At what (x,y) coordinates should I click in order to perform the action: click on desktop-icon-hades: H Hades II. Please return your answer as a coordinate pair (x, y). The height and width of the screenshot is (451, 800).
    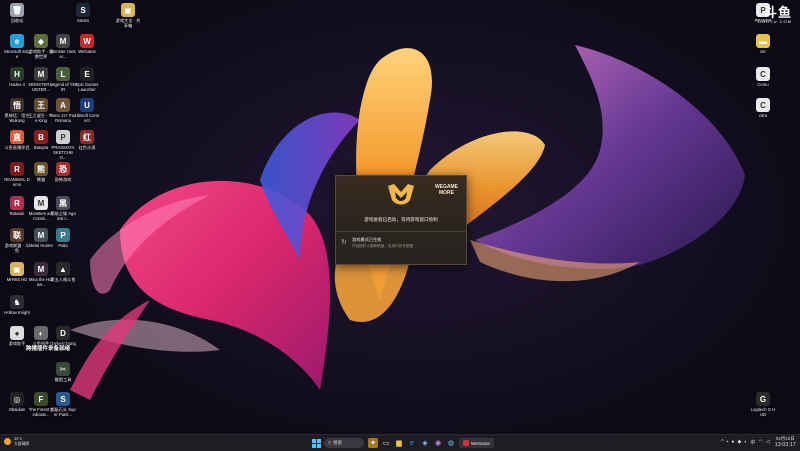
    Looking at the image, I should click on (17, 77).